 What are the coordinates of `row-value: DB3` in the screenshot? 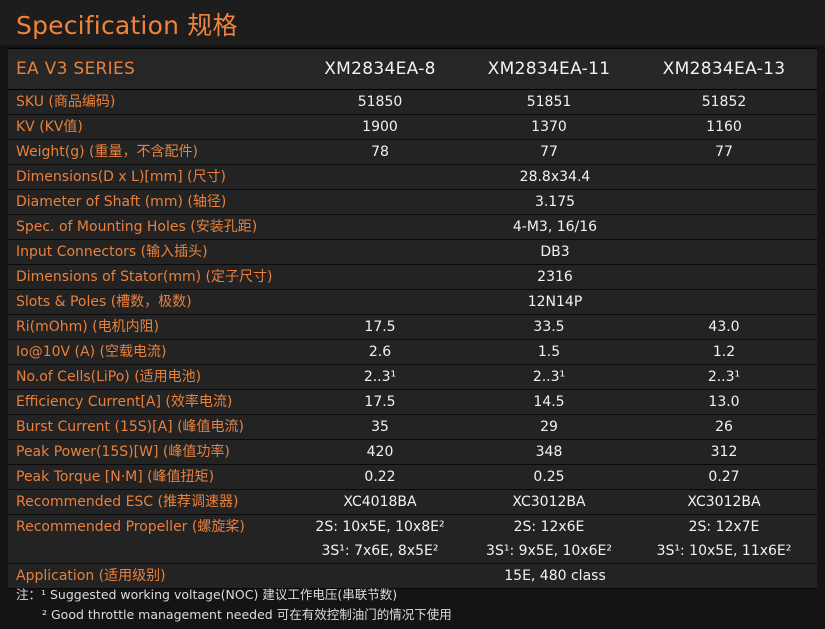 It's located at (555, 252).